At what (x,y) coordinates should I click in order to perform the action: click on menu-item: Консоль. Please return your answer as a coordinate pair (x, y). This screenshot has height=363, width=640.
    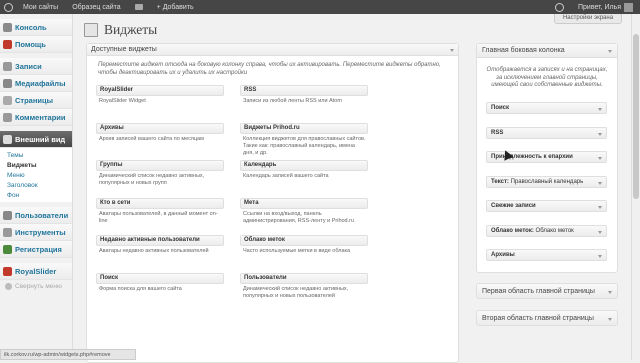
    Looking at the image, I should click on (36, 27).